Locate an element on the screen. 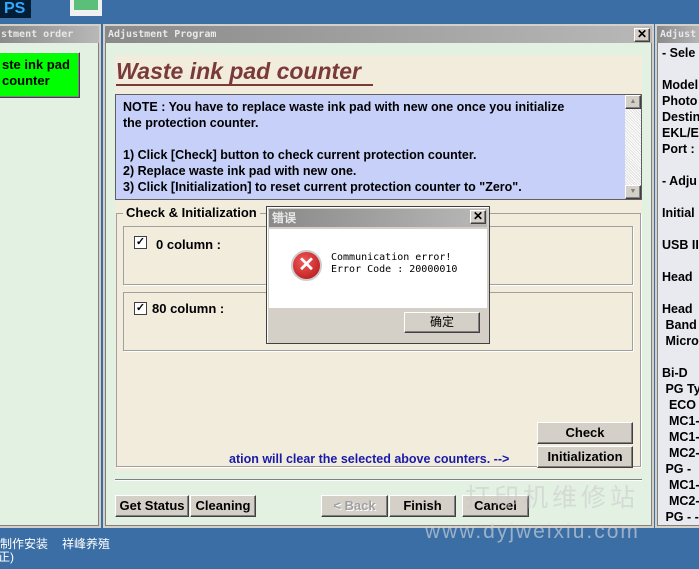  scroll-down-button: ▼ is located at coordinates (633, 192).